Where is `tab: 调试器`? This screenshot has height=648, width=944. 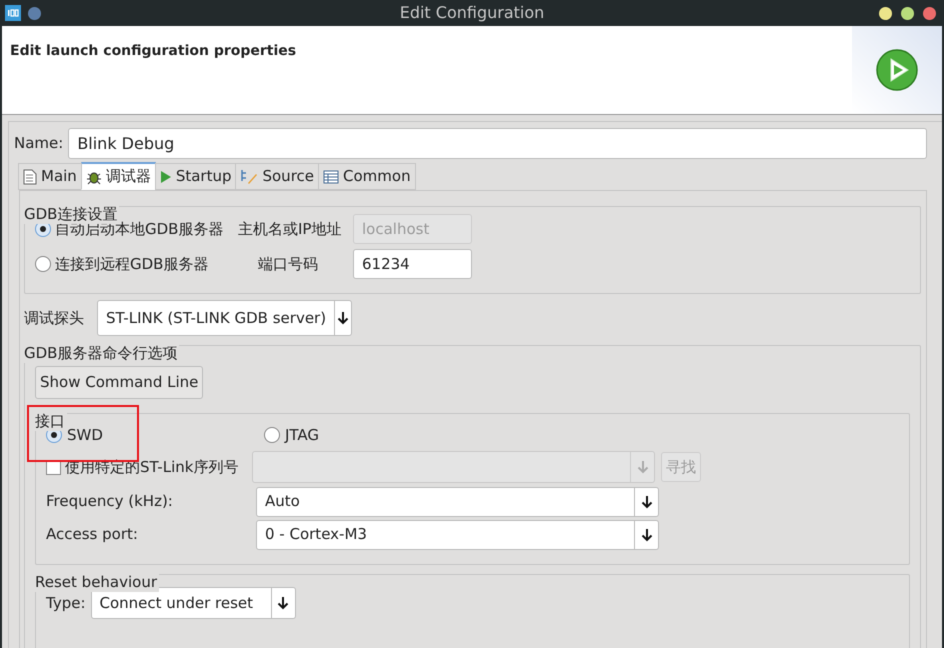
tab: 调试器 is located at coordinates (118, 176).